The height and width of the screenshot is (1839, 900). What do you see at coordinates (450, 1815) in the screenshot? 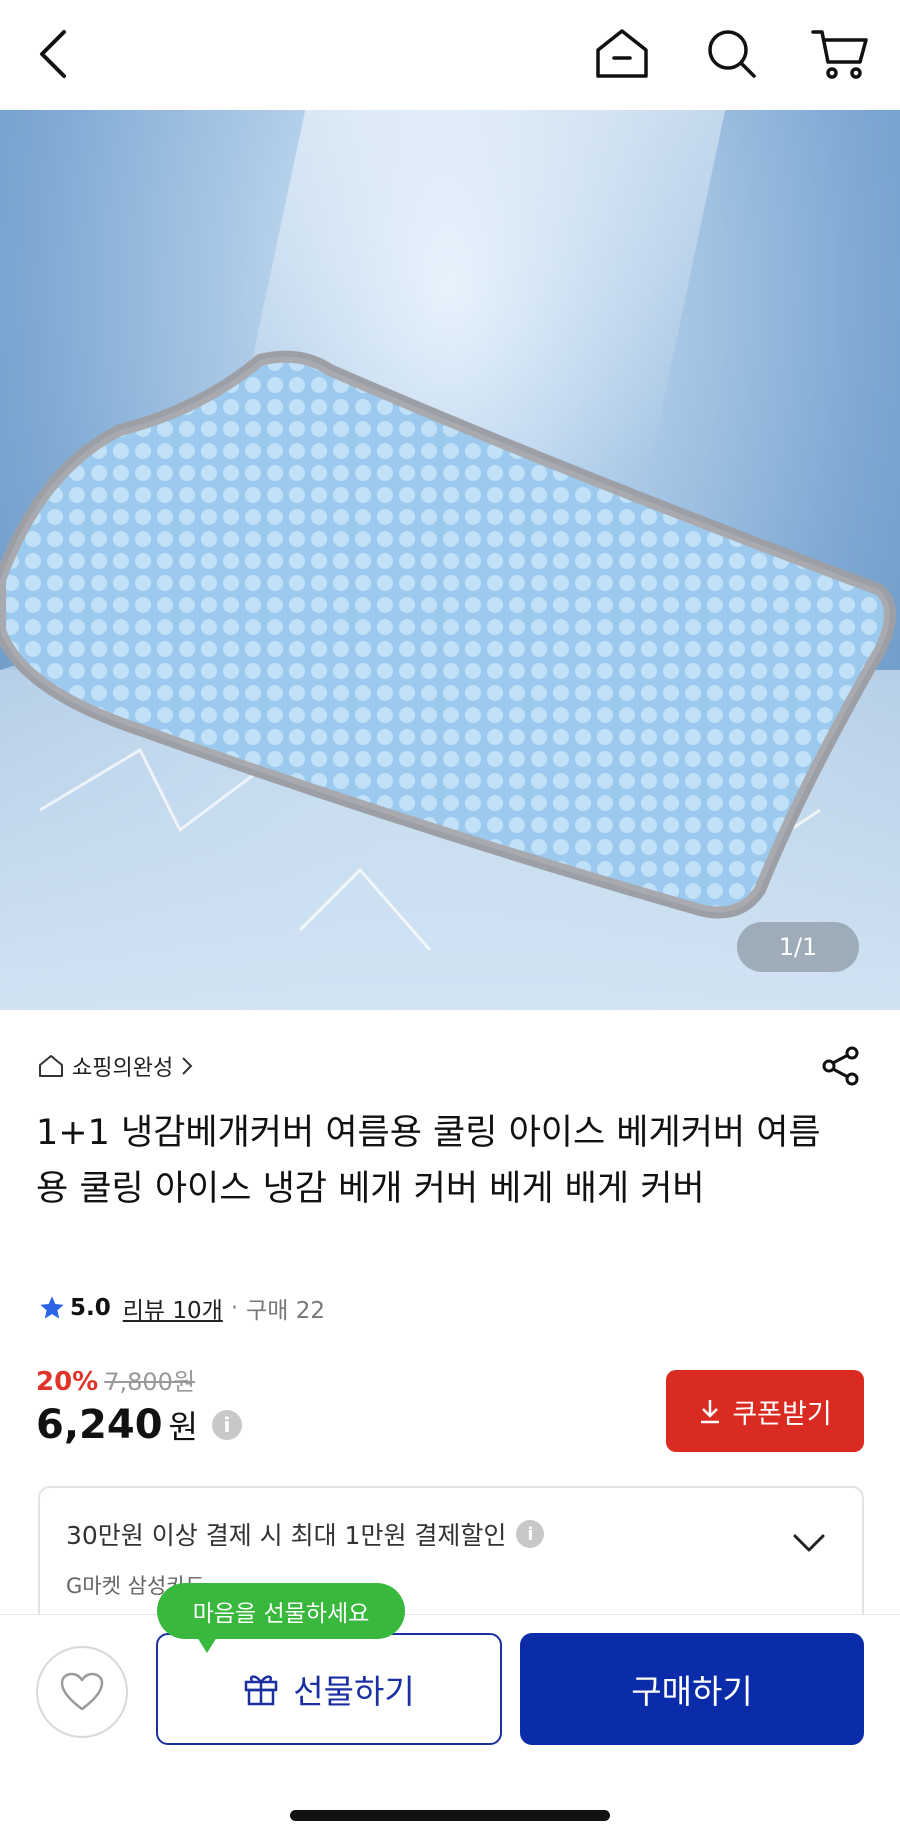
I see `home-indicator` at bounding box center [450, 1815].